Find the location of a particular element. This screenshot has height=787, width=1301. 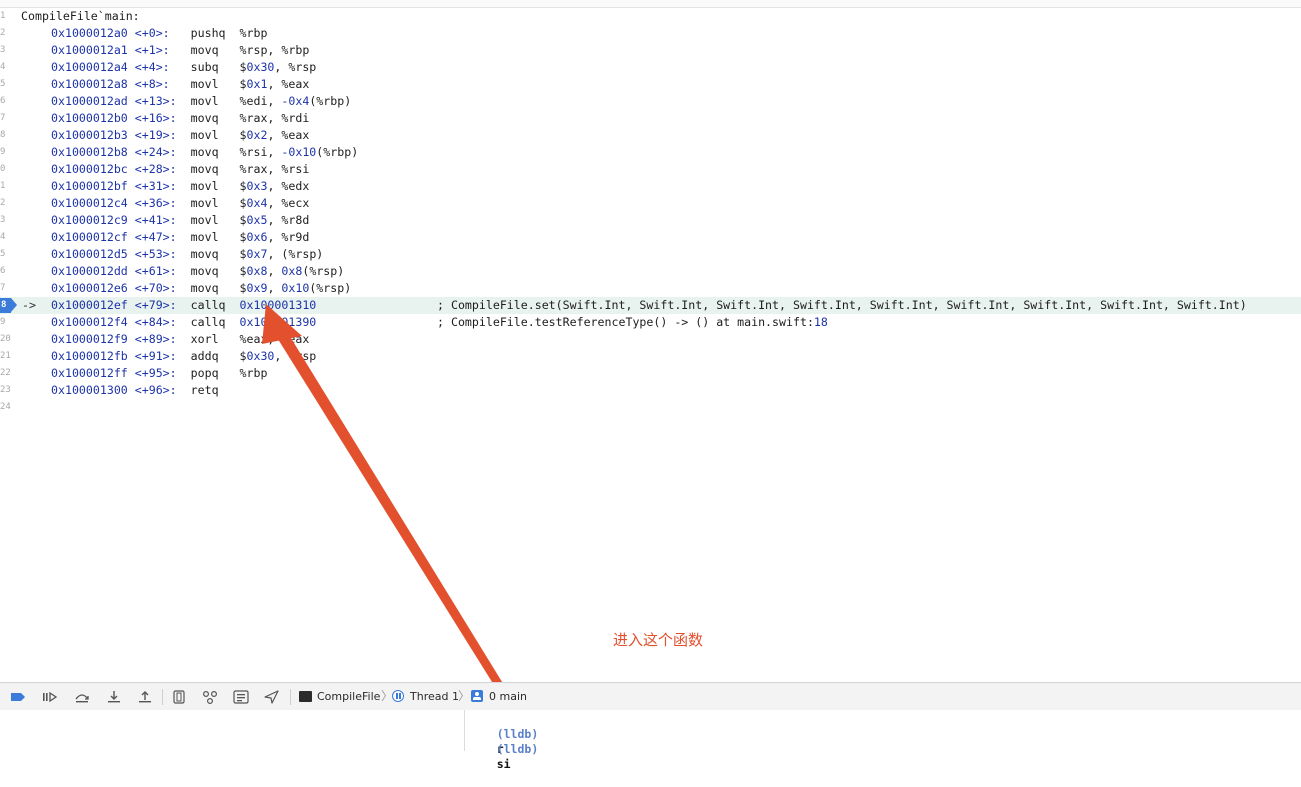

terminal-app-icon is located at coordinates (305, 696).